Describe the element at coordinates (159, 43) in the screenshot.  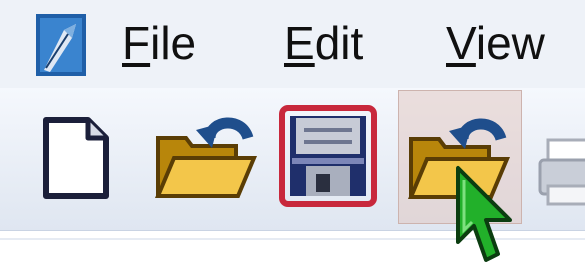
I see `menu-file: File` at that location.